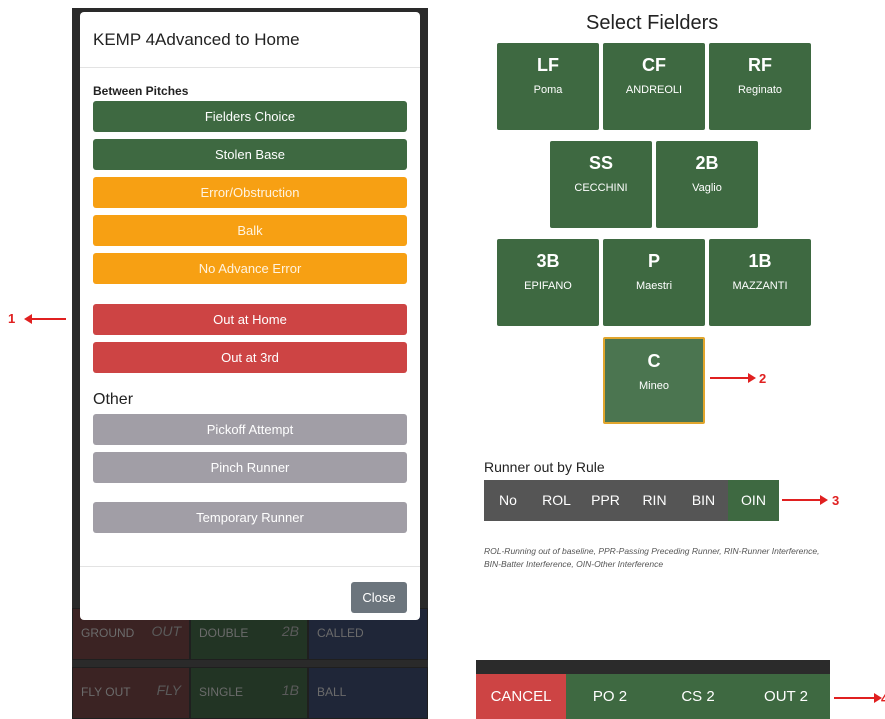 The width and height of the screenshot is (885, 719). What do you see at coordinates (196, 39) in the screenshot?
I see `modal-title: KEMP 4Advanced to Home` at bounding box center [196, 39].